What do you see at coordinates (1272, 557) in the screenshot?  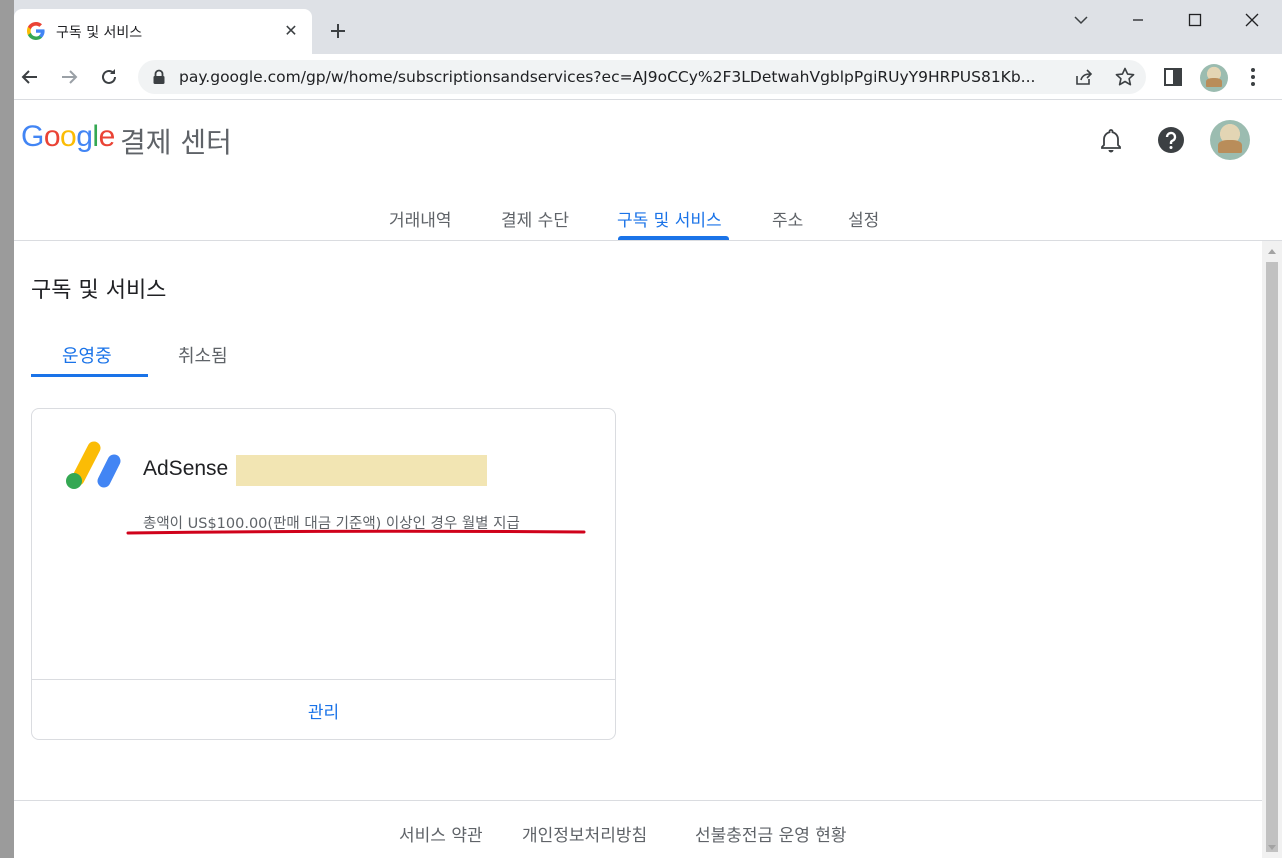 I see `scrollbar-thumb` at bounding box center [1272, 557].